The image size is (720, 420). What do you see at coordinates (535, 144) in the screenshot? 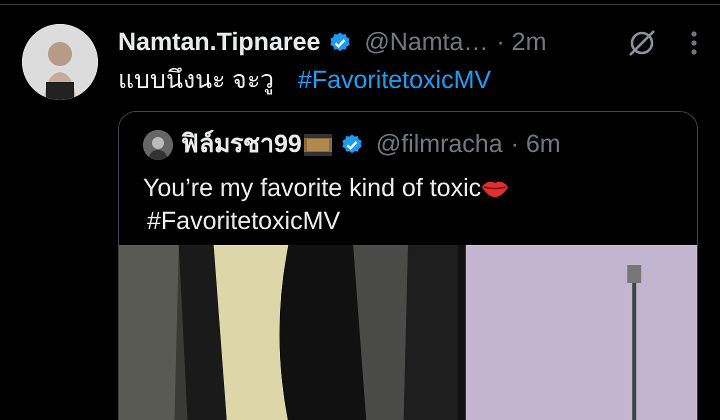
I see `post-time: · 6m` at bounding box center [535, 144].